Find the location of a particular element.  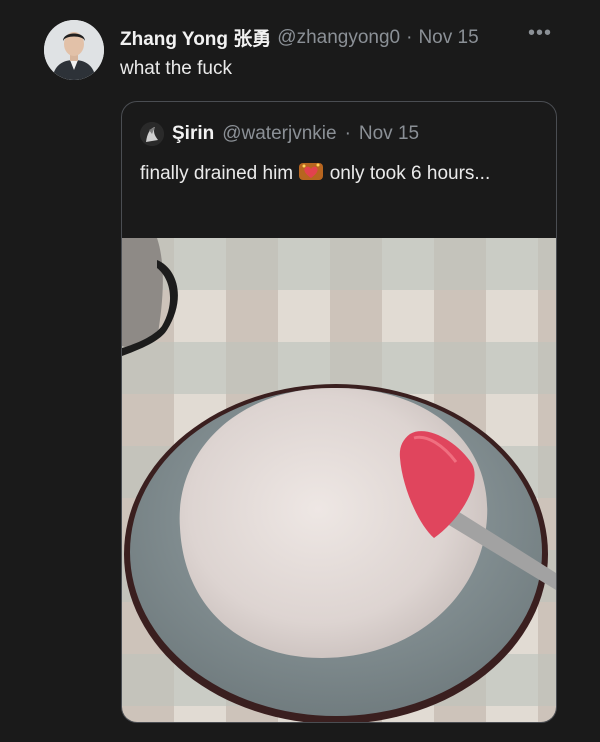

quoted-header: Şirin @waterjvnkie · Nov 15 is located at coordinates (279, 134).